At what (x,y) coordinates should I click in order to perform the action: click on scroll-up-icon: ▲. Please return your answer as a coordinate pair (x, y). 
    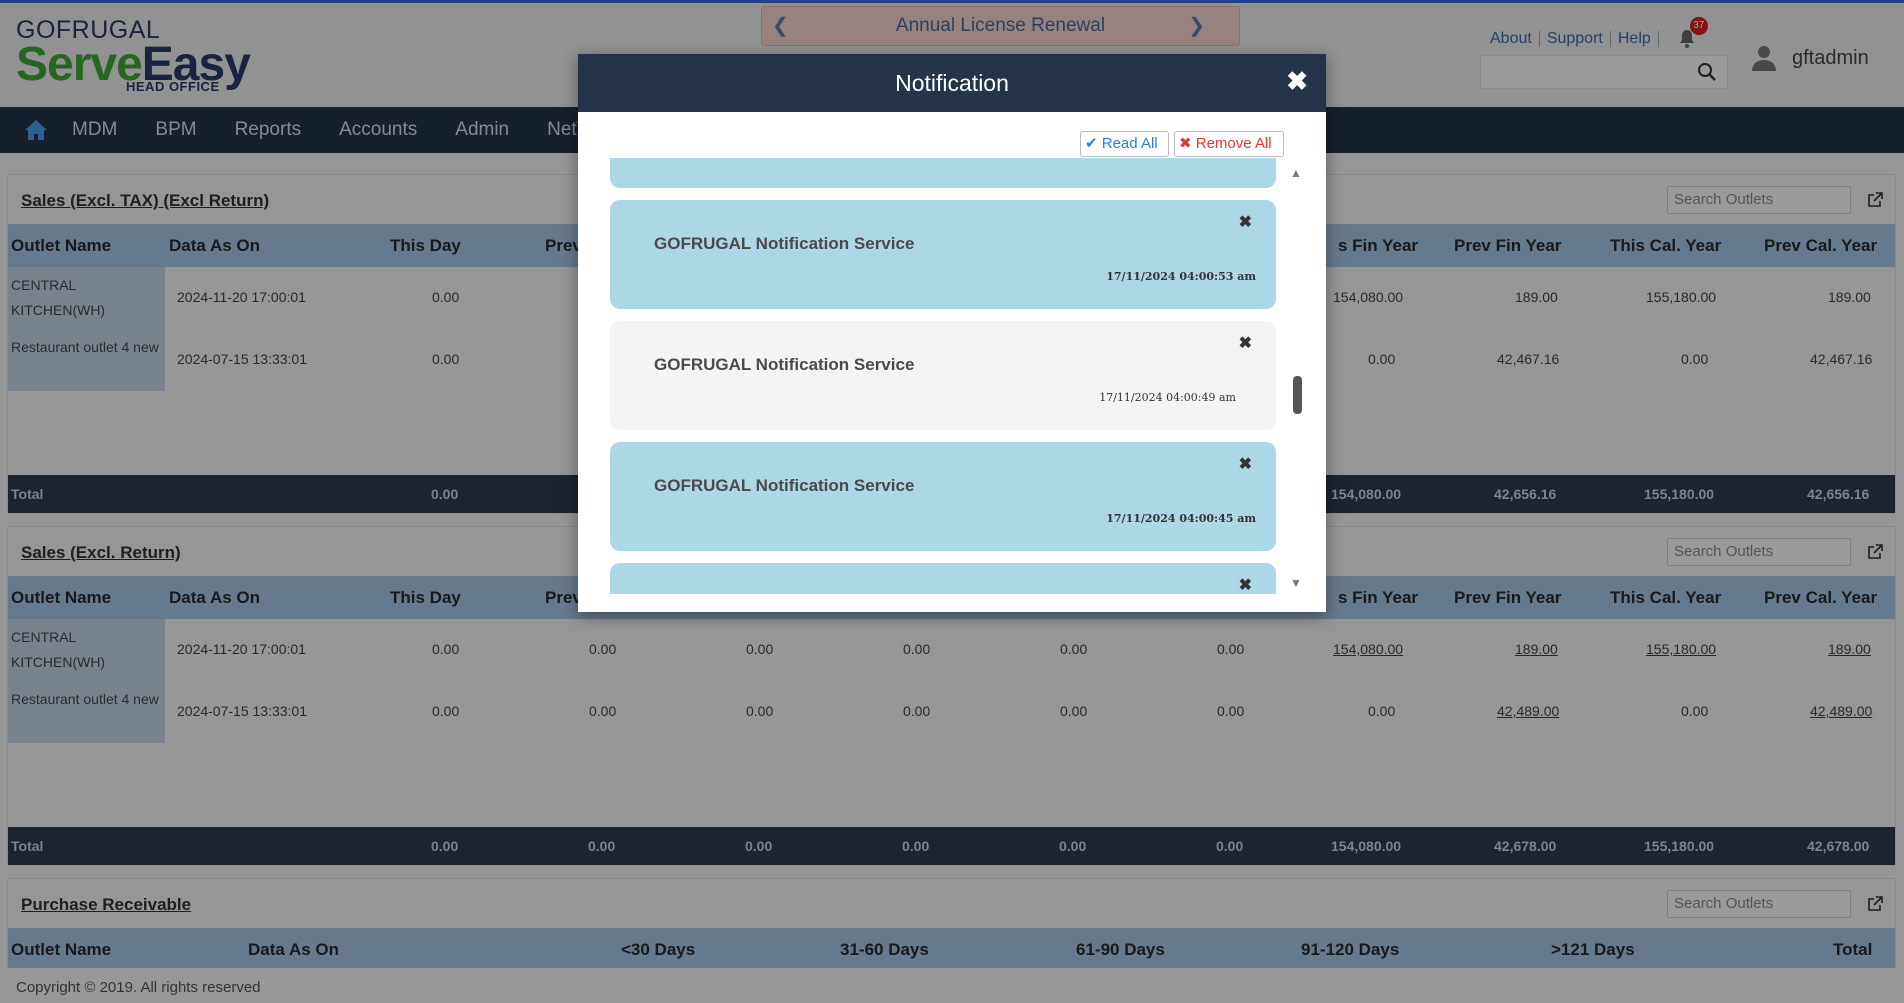
    Looking at the image, I should click on (1296, 173).